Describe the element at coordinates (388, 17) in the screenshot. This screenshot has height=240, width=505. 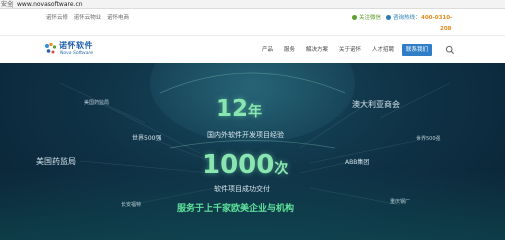
I see `phone-icon` at that location.